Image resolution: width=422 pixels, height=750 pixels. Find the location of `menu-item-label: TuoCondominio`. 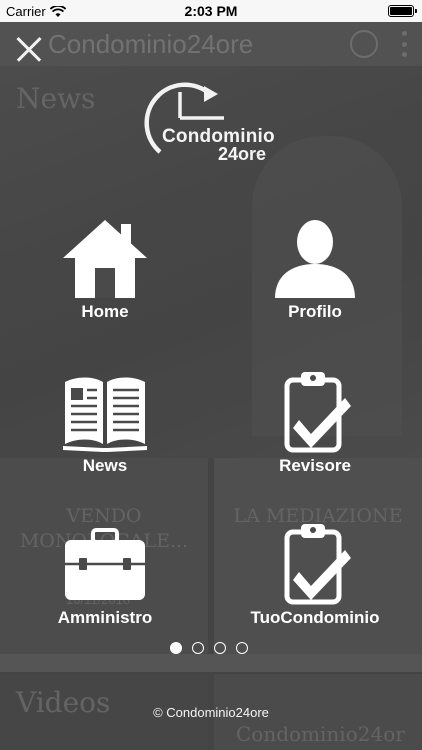

menu-item-label: TuoCondominio is located at coordinates (315, 617).